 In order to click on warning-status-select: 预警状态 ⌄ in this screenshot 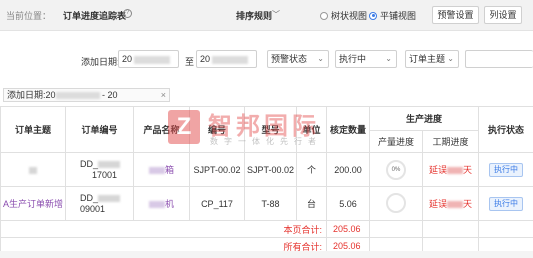, I will do `click(298, 59)`.